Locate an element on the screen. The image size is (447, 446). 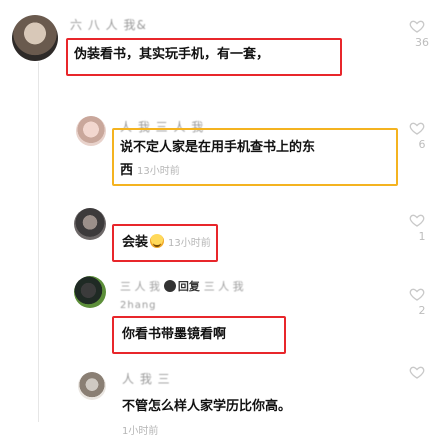
comment-text: 不管怎么样人家学历比你高。 is located at coordinates (207, 406).